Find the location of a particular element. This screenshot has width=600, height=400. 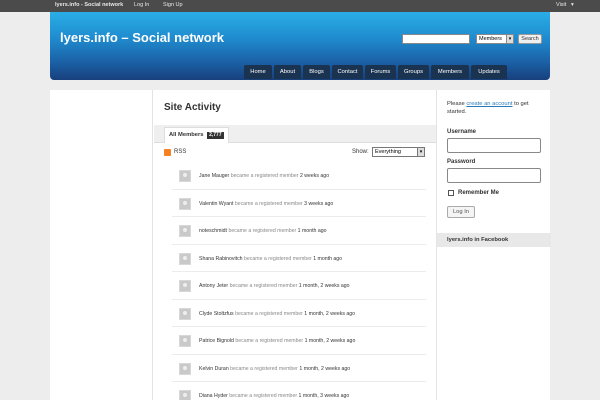

activity-time: 1 month, 3 weeks ago is located at coordinates (324, 396).